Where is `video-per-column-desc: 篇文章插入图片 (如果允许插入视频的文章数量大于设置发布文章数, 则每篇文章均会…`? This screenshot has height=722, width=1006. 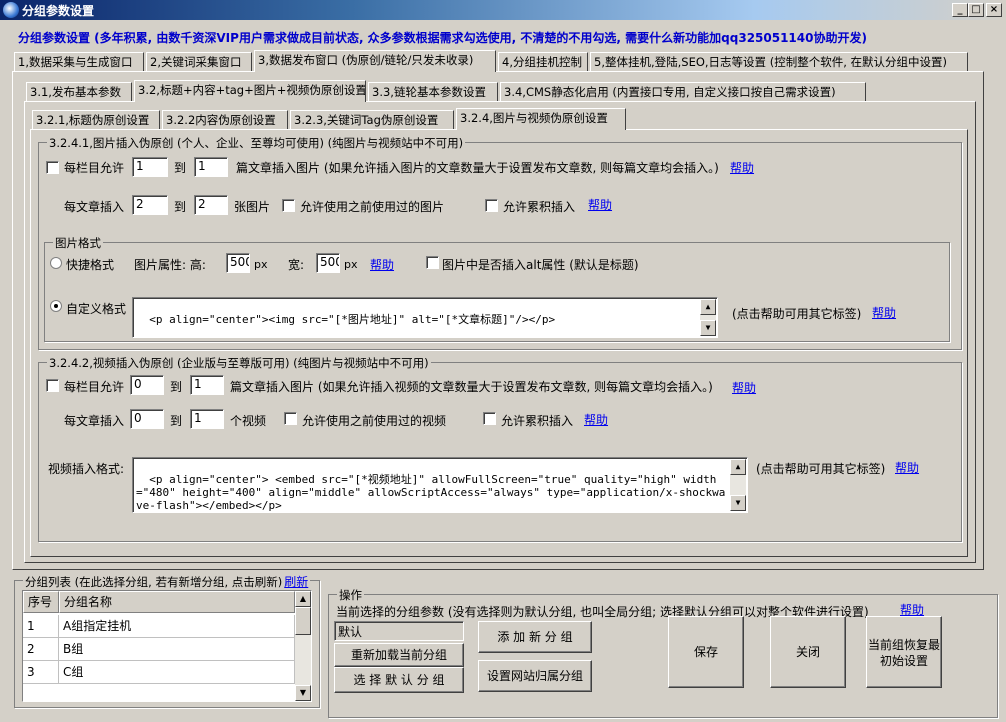 video-per-column-desc: 篇文章插入图片 (如果允许插入视频的文章数量大于设置发布文章数, 则每篇文章均会… is located at coordinates (471, 387).